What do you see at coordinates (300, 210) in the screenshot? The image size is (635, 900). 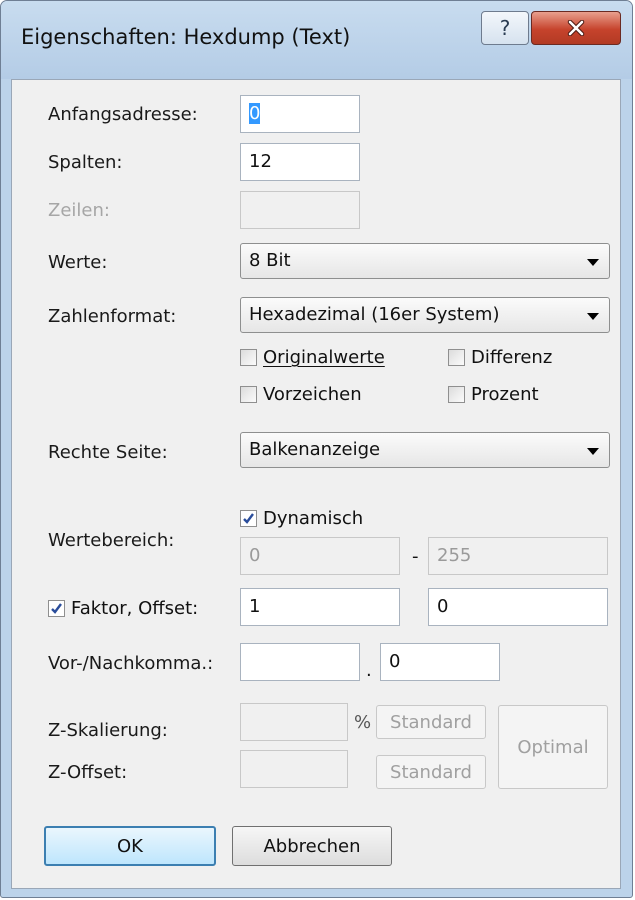 I see `rows-input` at bounding box center [300, 210].